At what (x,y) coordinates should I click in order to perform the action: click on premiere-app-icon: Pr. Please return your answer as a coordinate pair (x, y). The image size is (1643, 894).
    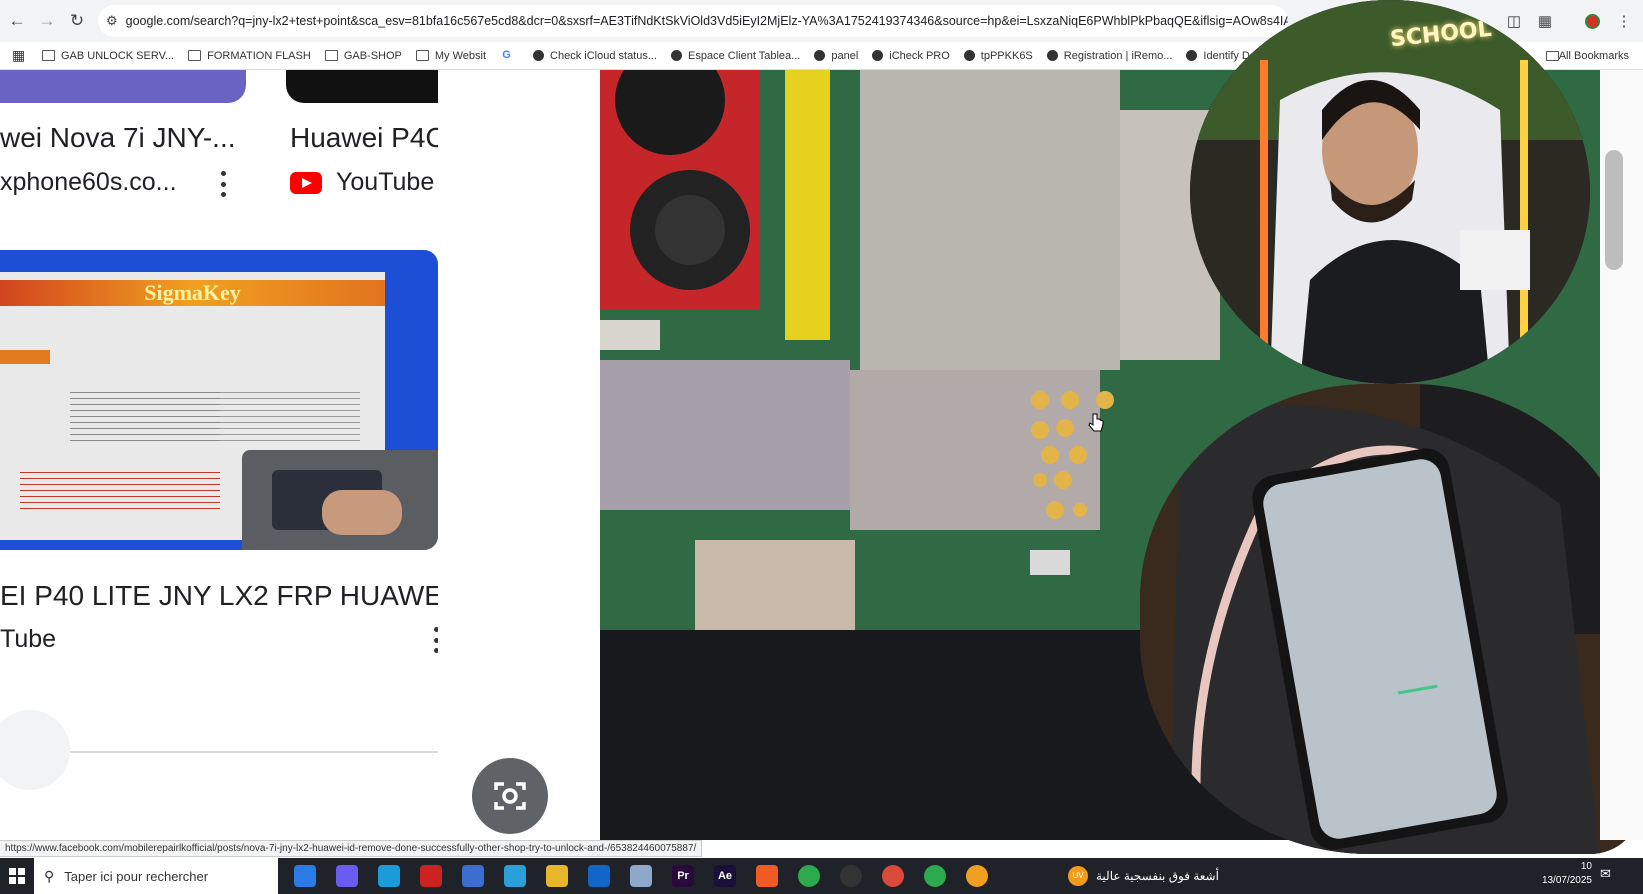
    Looking at the image, I should click on (683, 876).